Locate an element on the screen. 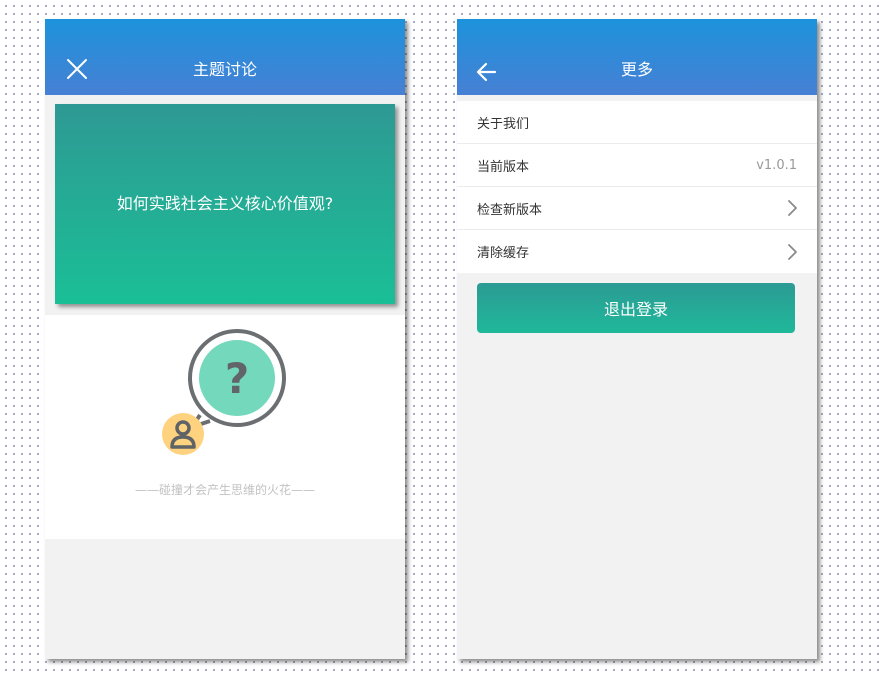 The height and width of the screenshot is (675, 881). page-title: 主题讨论 is located at coordinates (224, 69).